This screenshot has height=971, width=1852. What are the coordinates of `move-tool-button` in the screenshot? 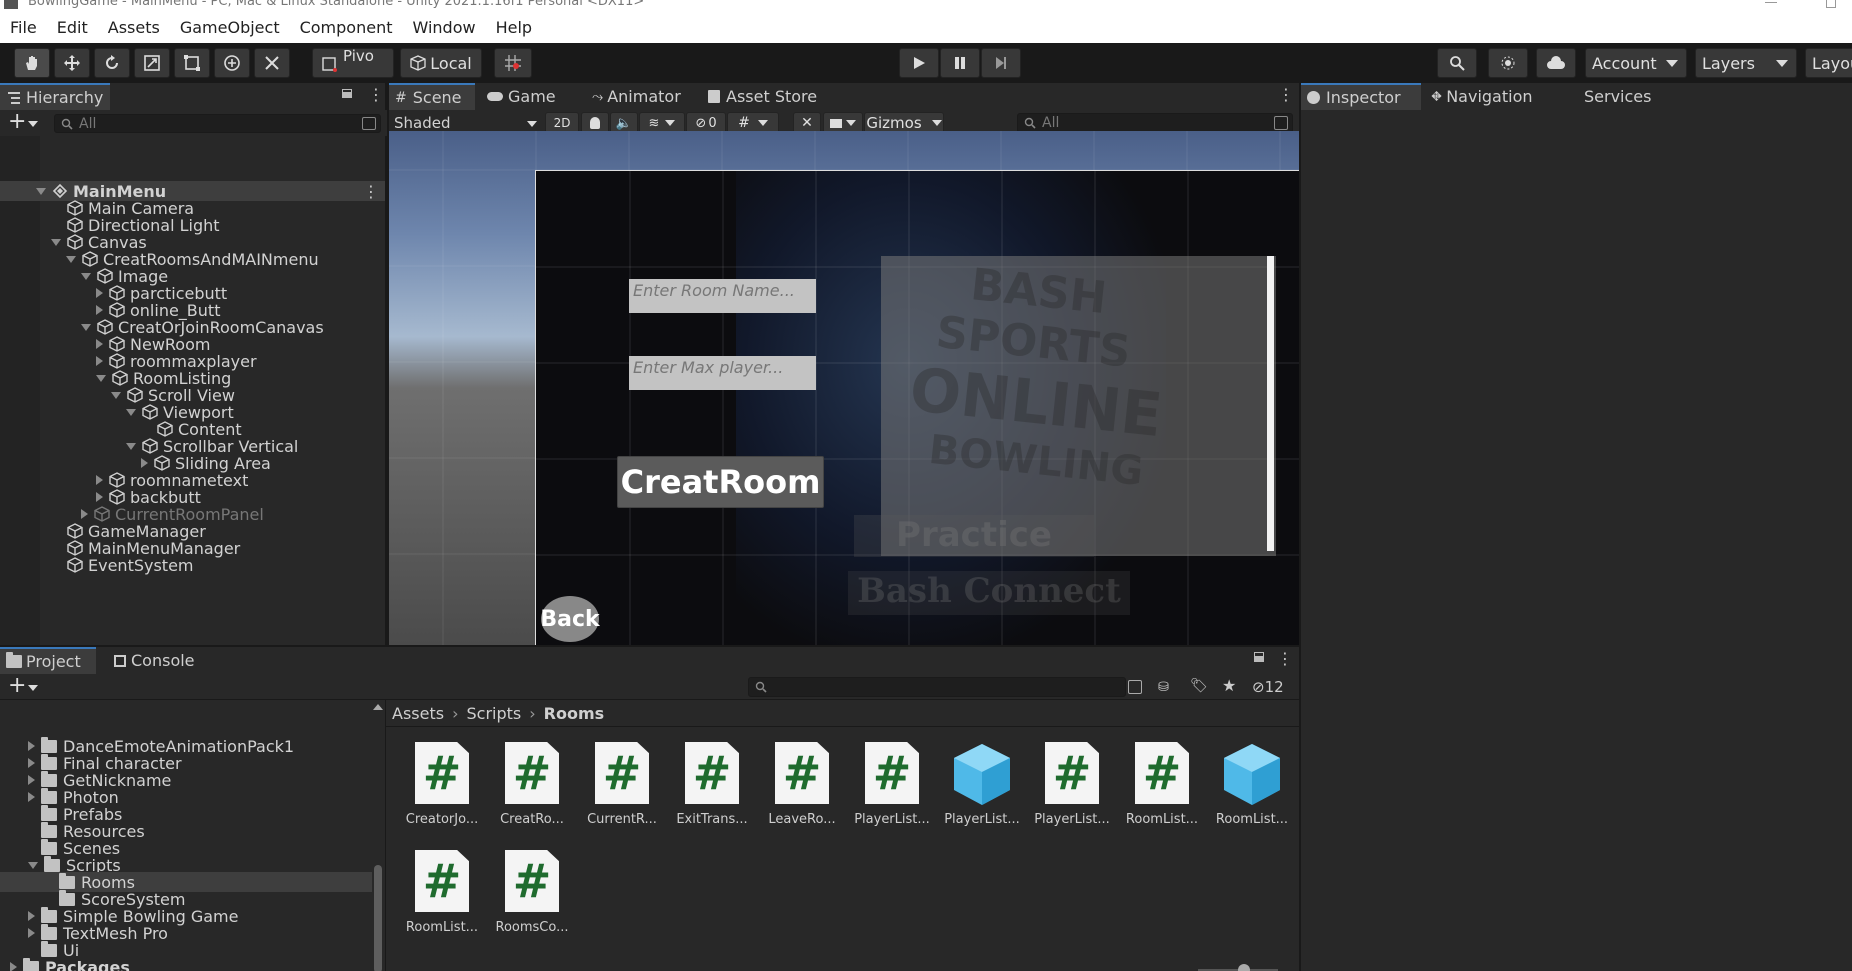 It's located at (72, 63).